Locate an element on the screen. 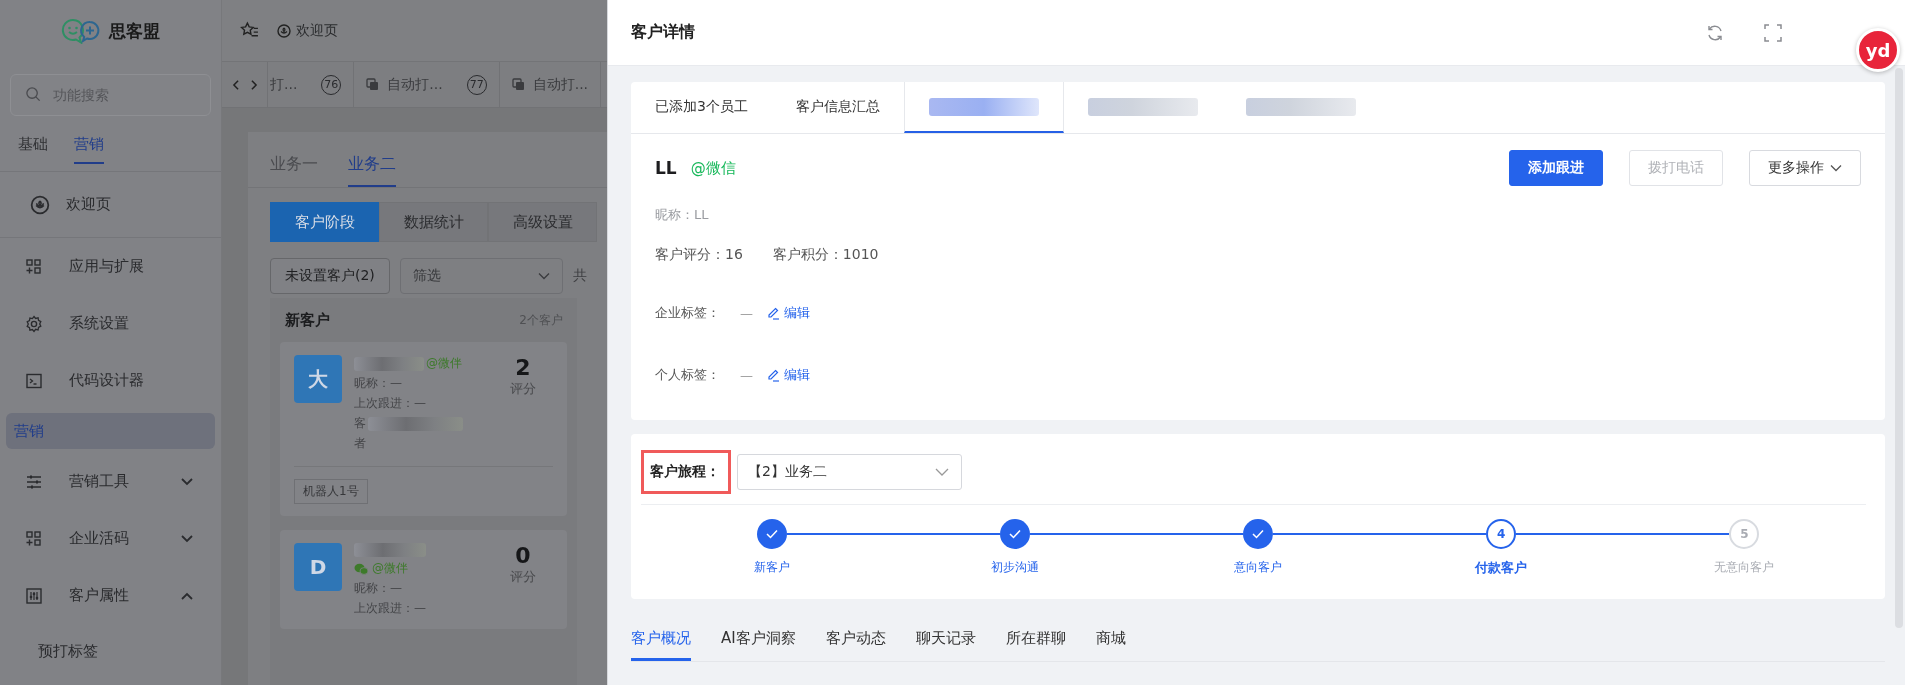 Image resolution: width=1905 pixels, height=685 pixels. sidebar-item: 系统设置 is located at coordinates (110, 323).